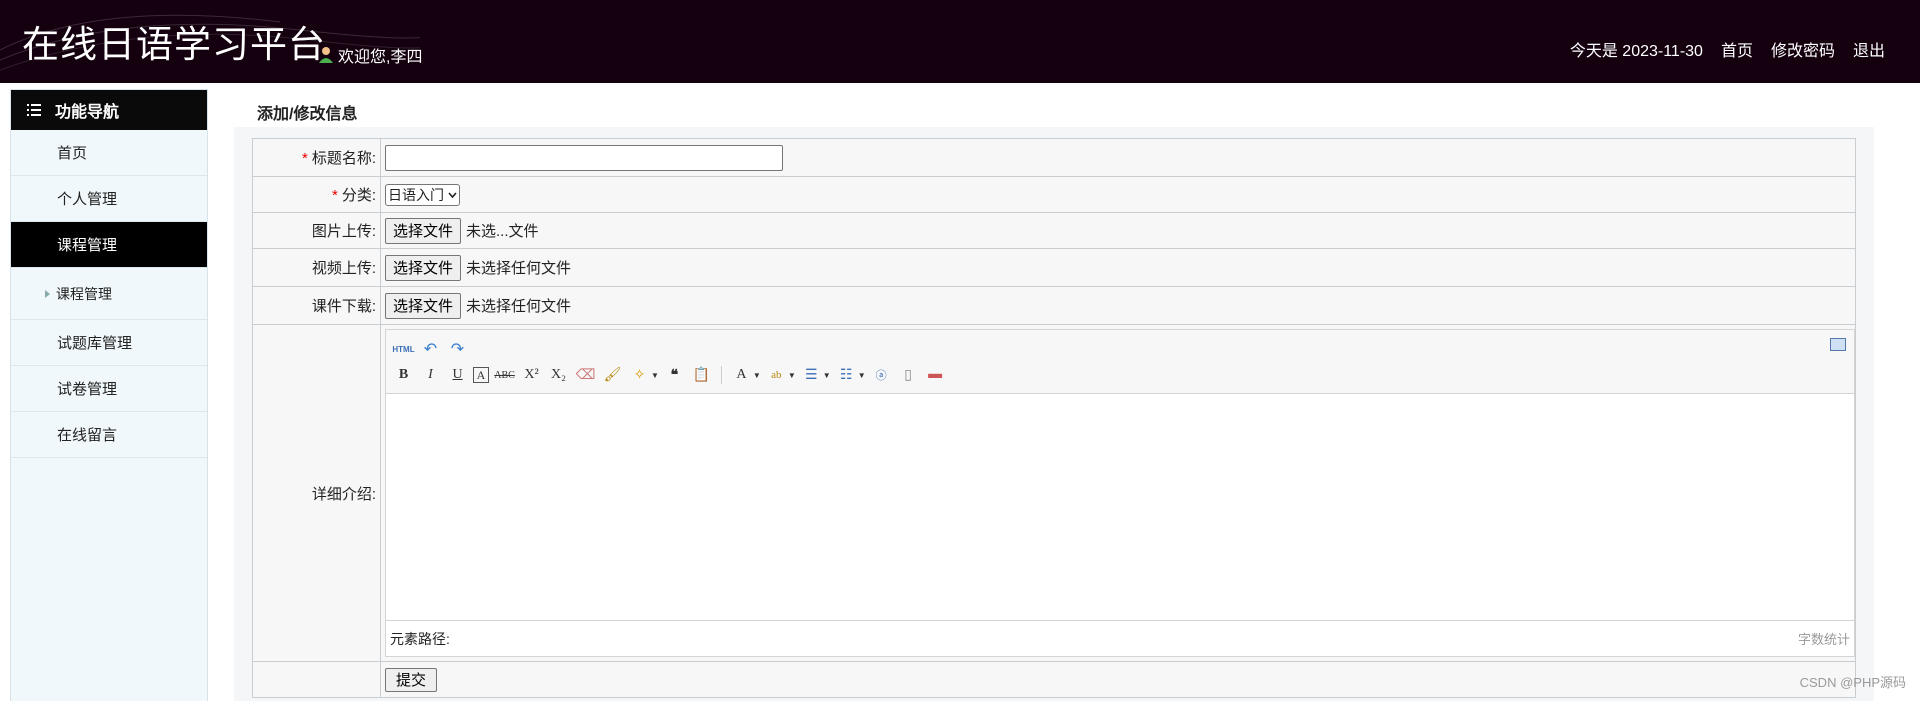 This screenshot has width=1920, height=701. What do you see at coordinates (908, 375) in the screenshot?
I see `clear-doc-icon: ▯` at bounding box center [908, 375].